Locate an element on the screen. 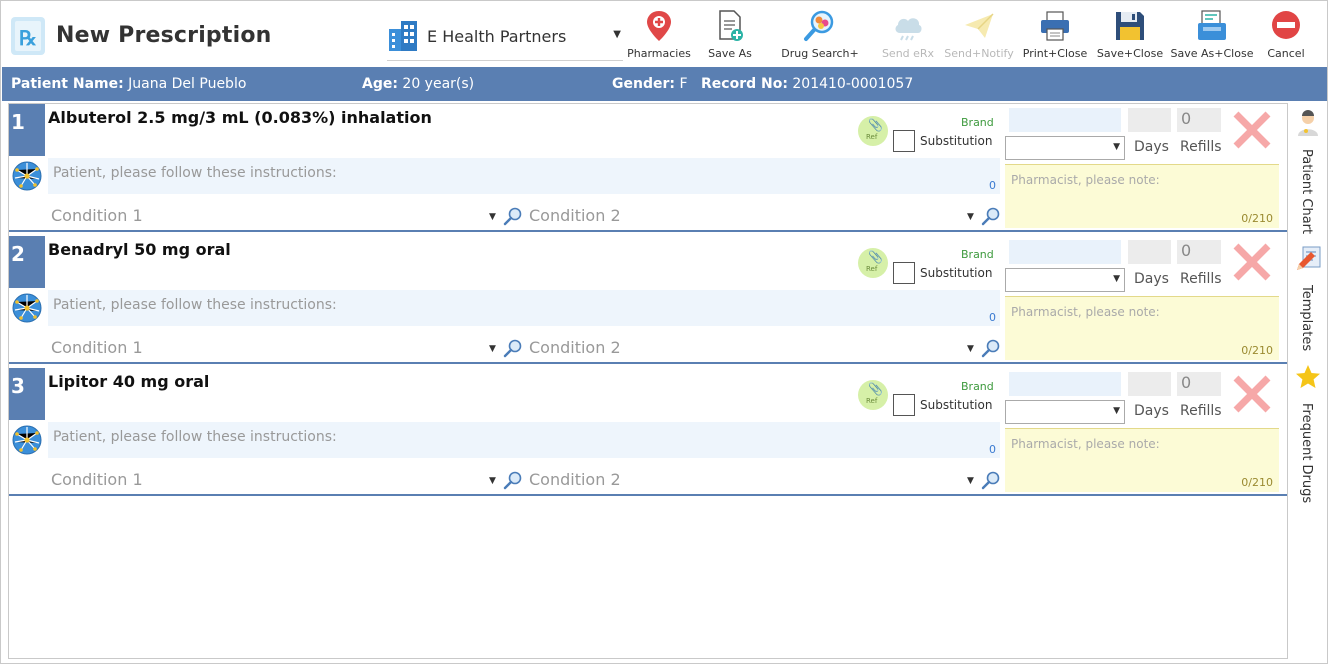 This screenshot has width=1328, height=664. template-pencil-icon is located at coordinates (1309, 258).